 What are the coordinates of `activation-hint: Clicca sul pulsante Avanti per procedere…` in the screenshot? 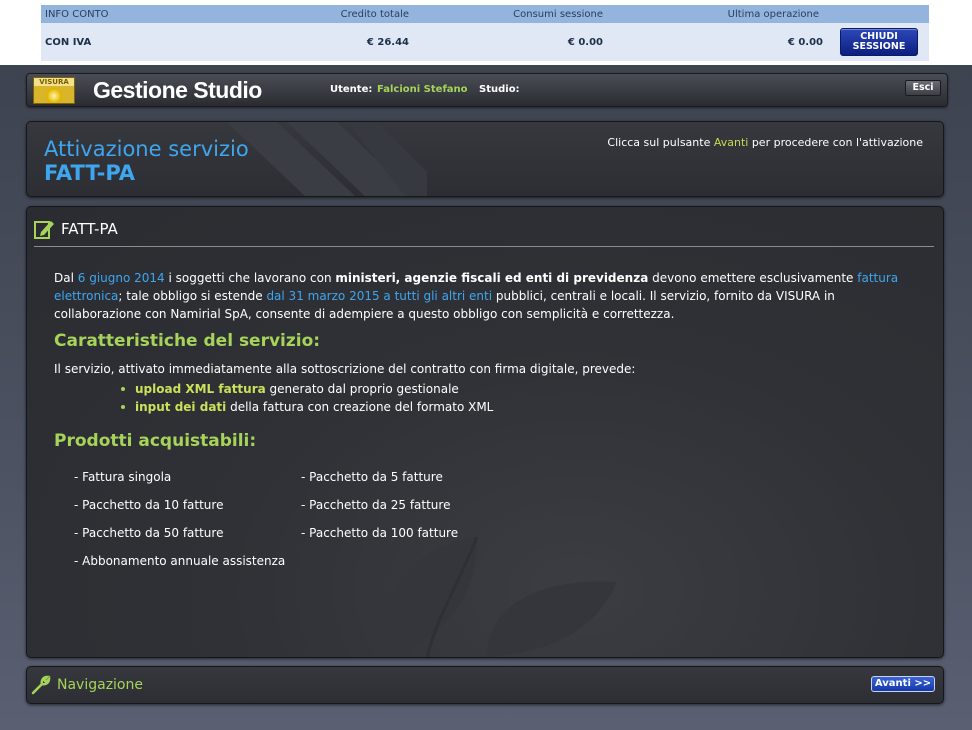 It's located at (765, 142).